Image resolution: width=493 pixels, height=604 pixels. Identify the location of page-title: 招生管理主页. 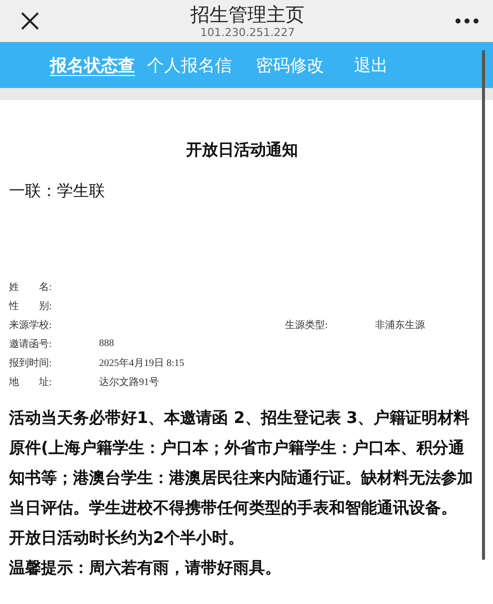
(247, 15).